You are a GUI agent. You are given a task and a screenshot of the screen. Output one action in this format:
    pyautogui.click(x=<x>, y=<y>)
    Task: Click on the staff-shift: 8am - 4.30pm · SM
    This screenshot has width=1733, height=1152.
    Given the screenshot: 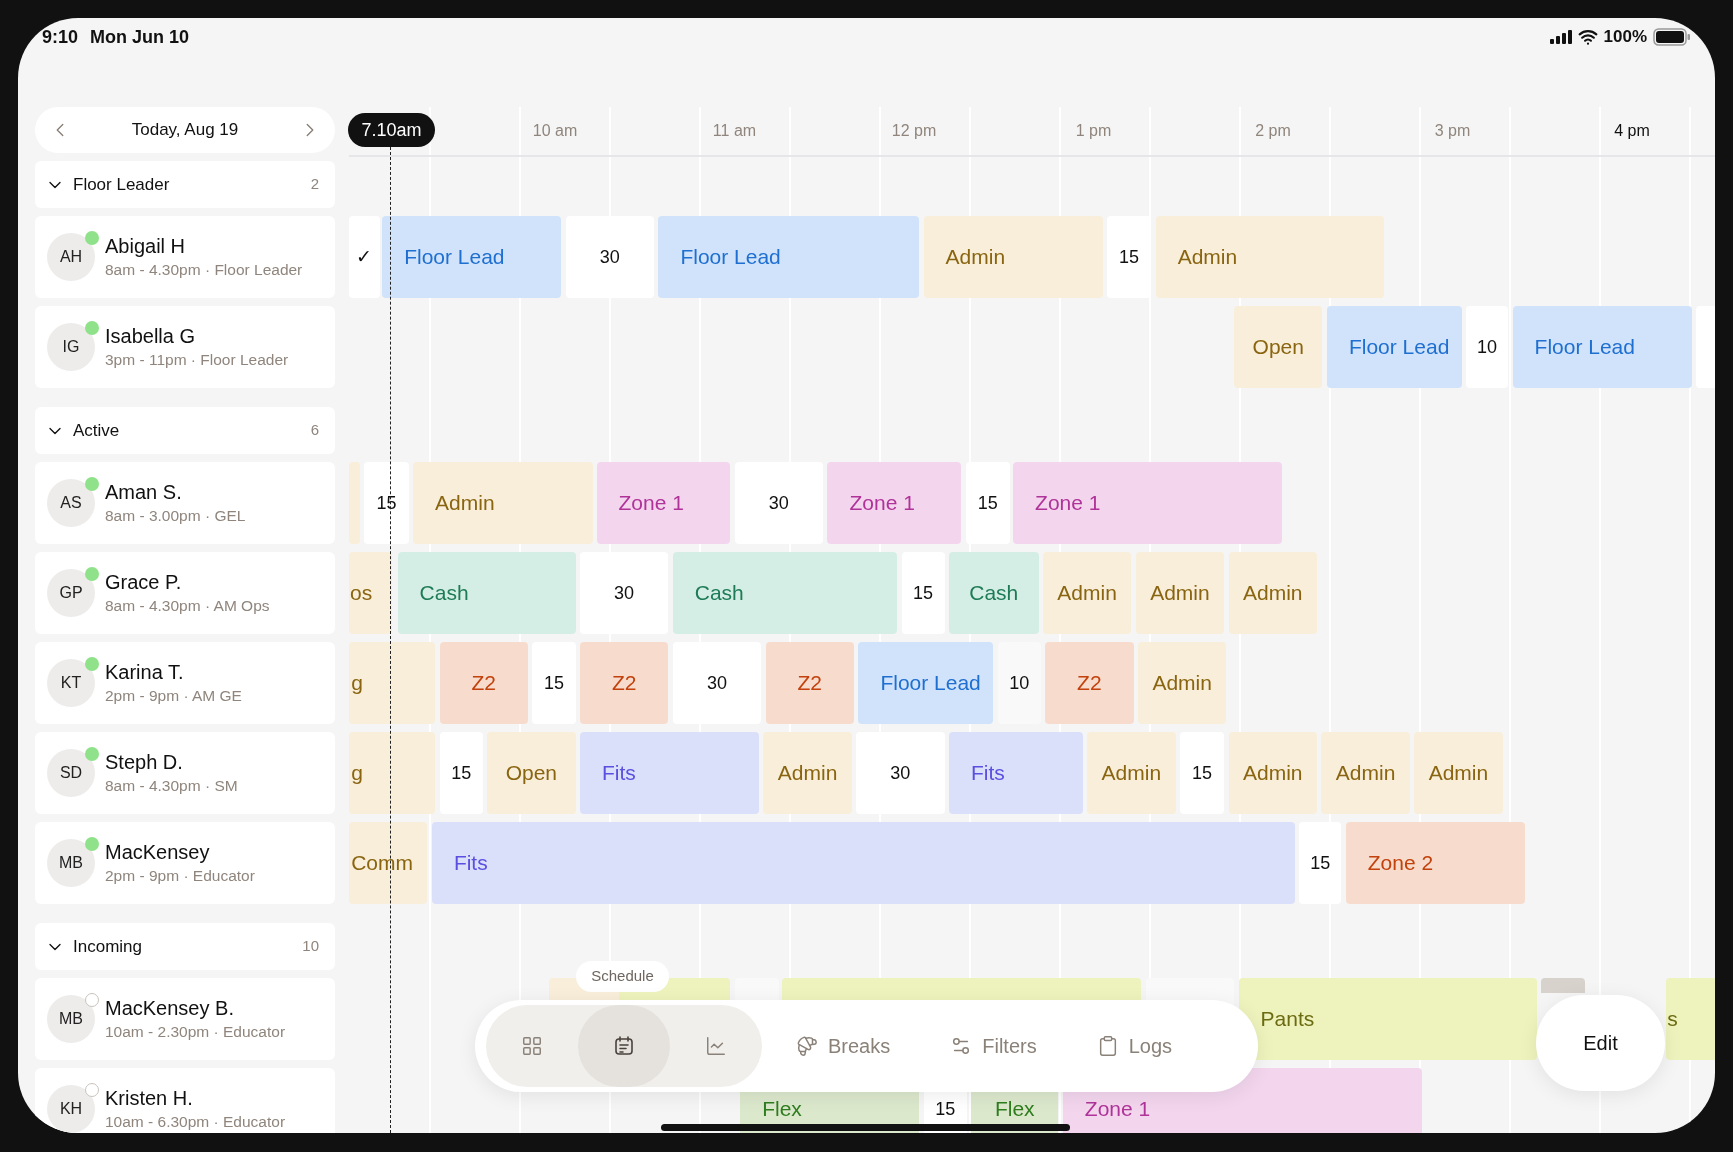 What is the action you would take?
    pyautogui.click(x=171, y=786)
    